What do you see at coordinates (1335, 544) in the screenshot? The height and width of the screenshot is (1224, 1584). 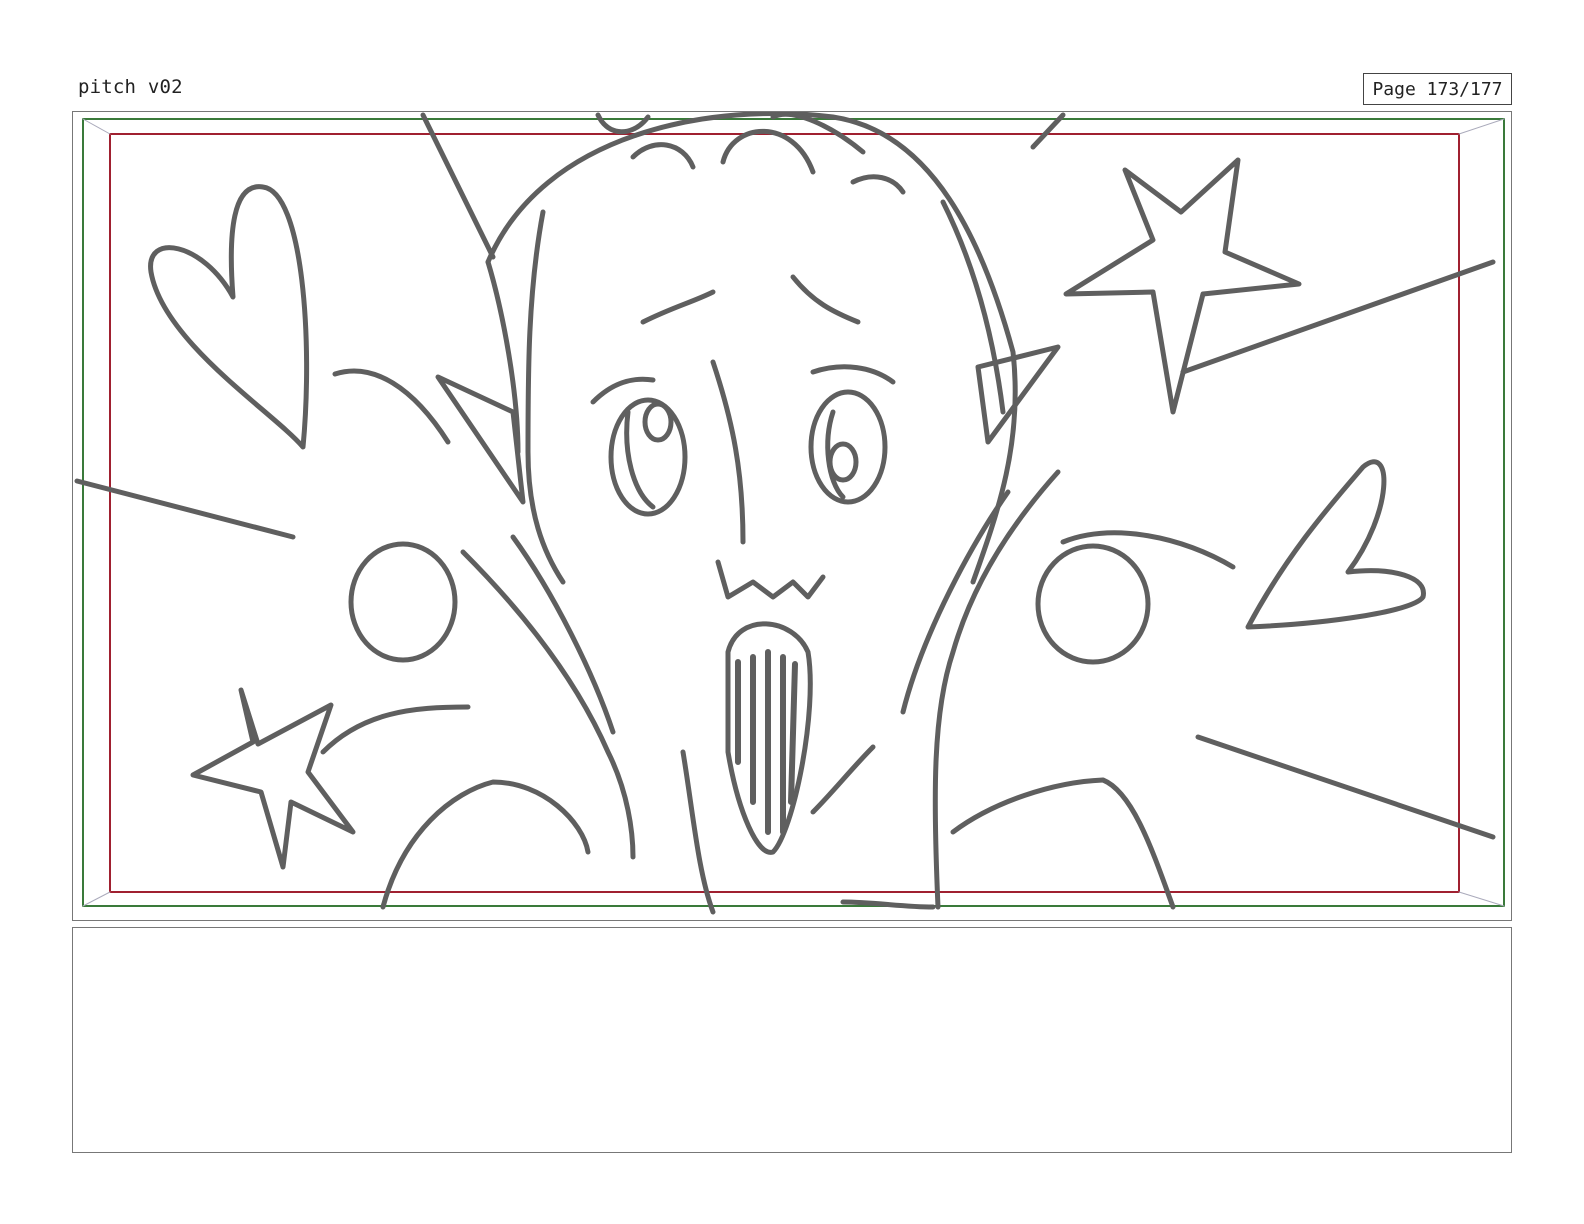 I see `heart-doodle-right` at bounding box center [1335, 544].